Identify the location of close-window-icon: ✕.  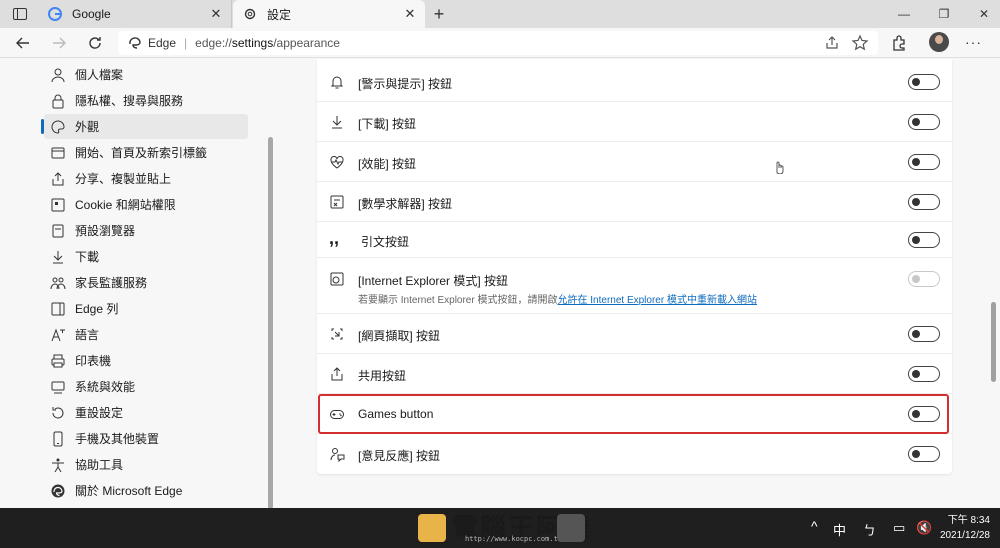
(984, 14).